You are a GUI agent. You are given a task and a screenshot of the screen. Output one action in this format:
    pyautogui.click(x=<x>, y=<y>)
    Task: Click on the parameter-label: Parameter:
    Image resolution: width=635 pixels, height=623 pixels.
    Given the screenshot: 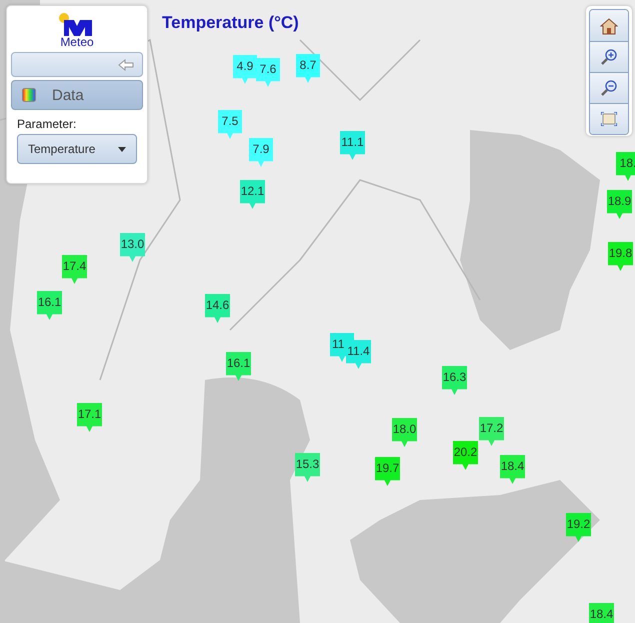 What is the action you would take?
    pyautogui.click(x=47, y=124)
    